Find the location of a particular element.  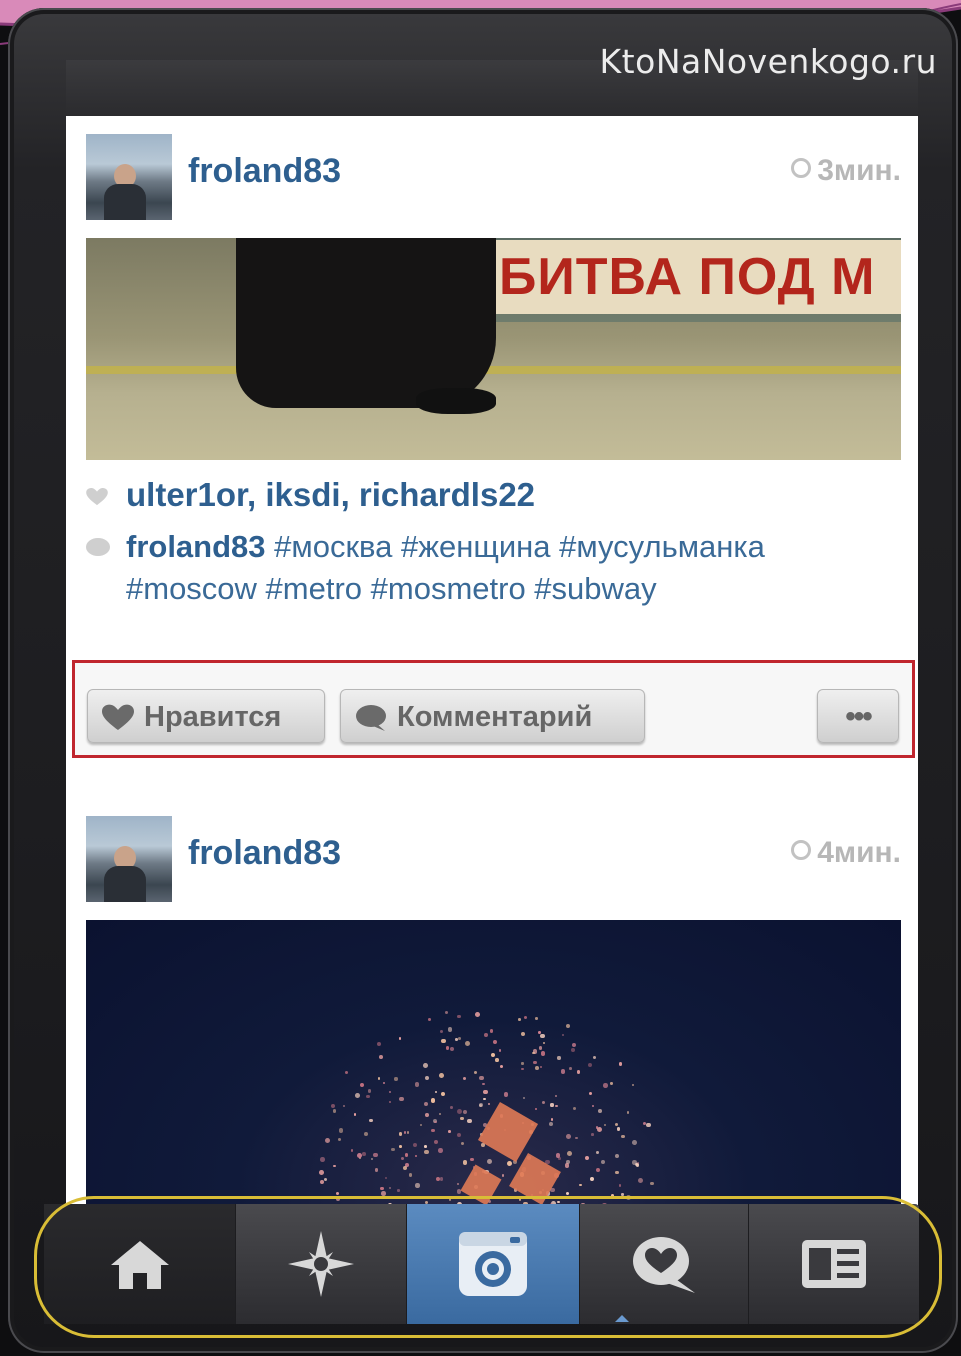

tab-camera is located at coordinates (493, 1264).